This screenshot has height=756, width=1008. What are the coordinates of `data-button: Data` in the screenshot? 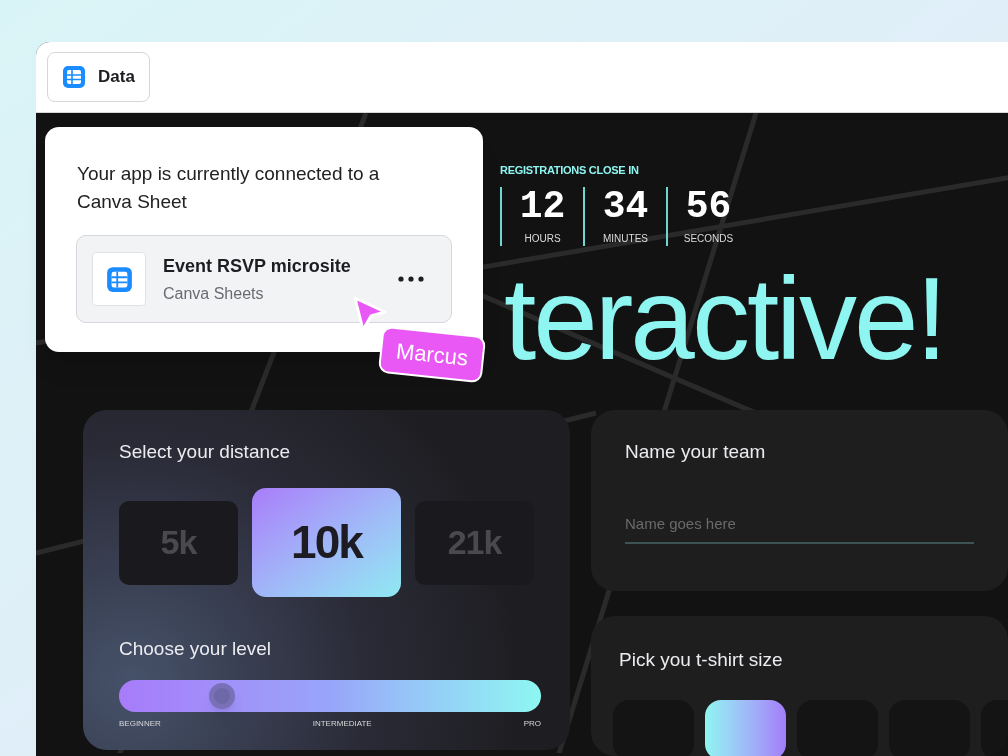 It's located at (98, 77).